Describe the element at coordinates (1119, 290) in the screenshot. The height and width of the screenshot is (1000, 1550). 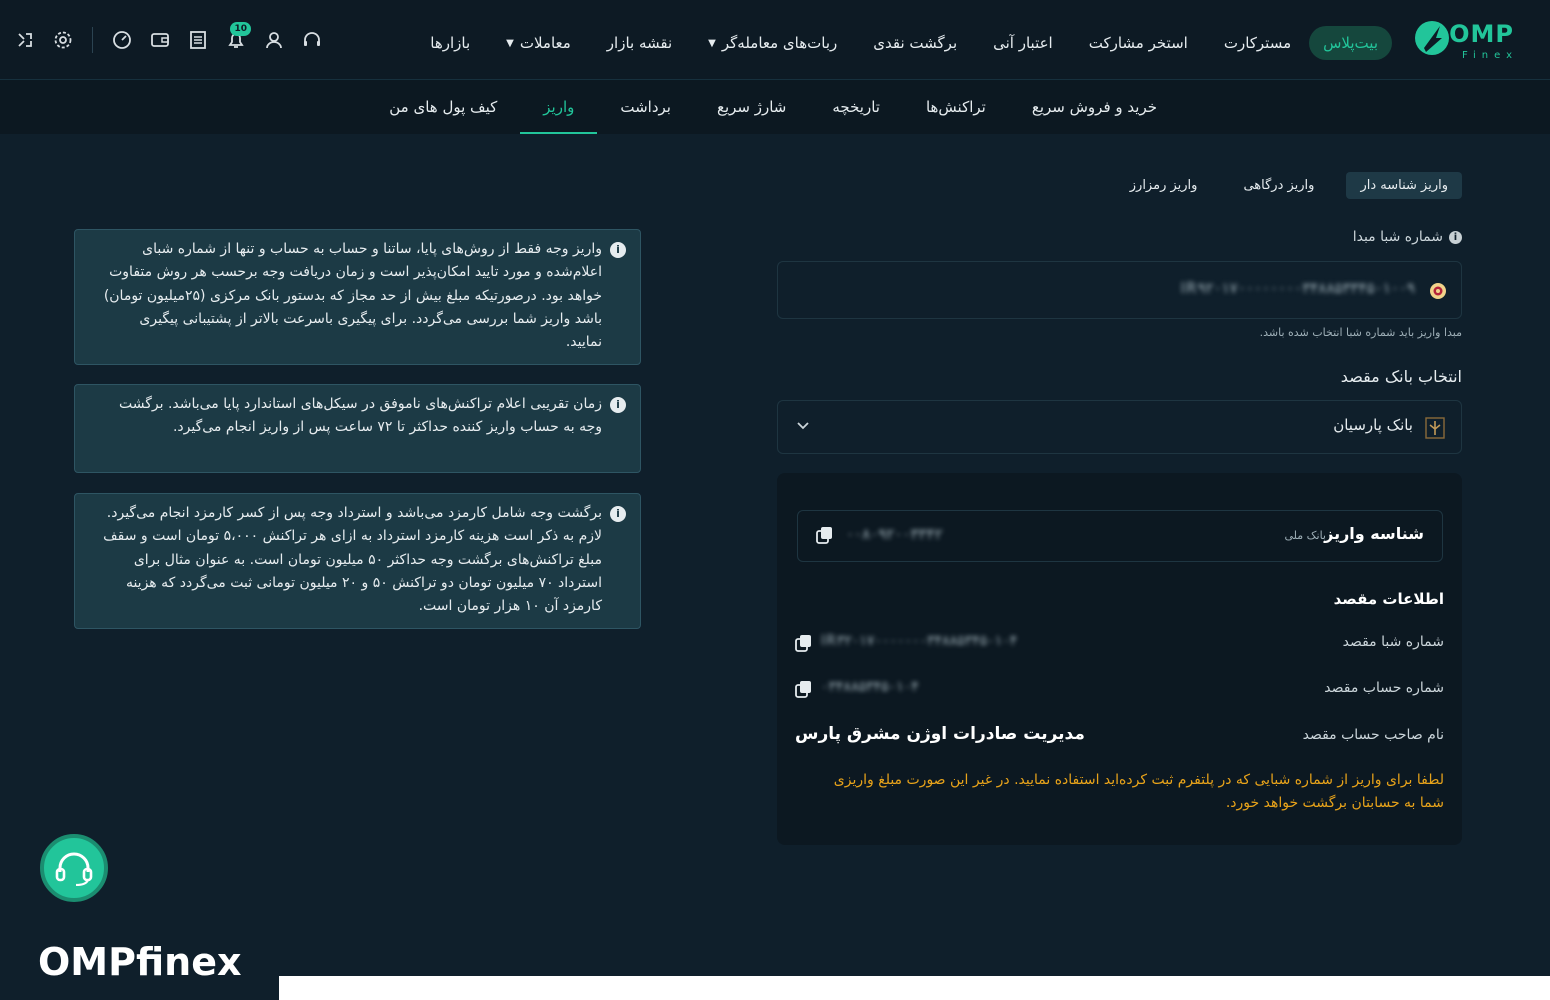
I see `source-sheba-select: IR۹۲۰۱۷۰۰۰۰۰۰۰۰۳۴۸۸۵۳۳۴۵۰۱۰۰۹` at that location.